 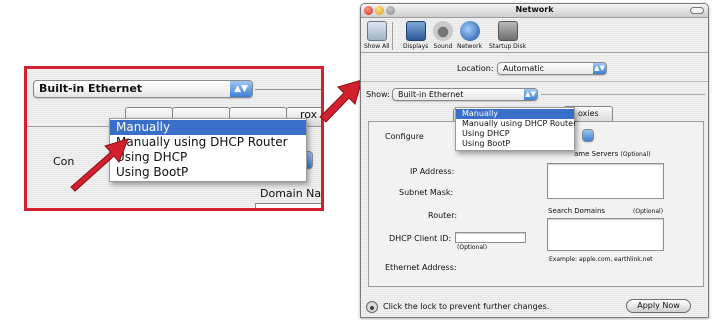 What do you see at coordinates (605, 234) in the screenshot?
I see `search-domains-field` at bounding box center [605, 234].